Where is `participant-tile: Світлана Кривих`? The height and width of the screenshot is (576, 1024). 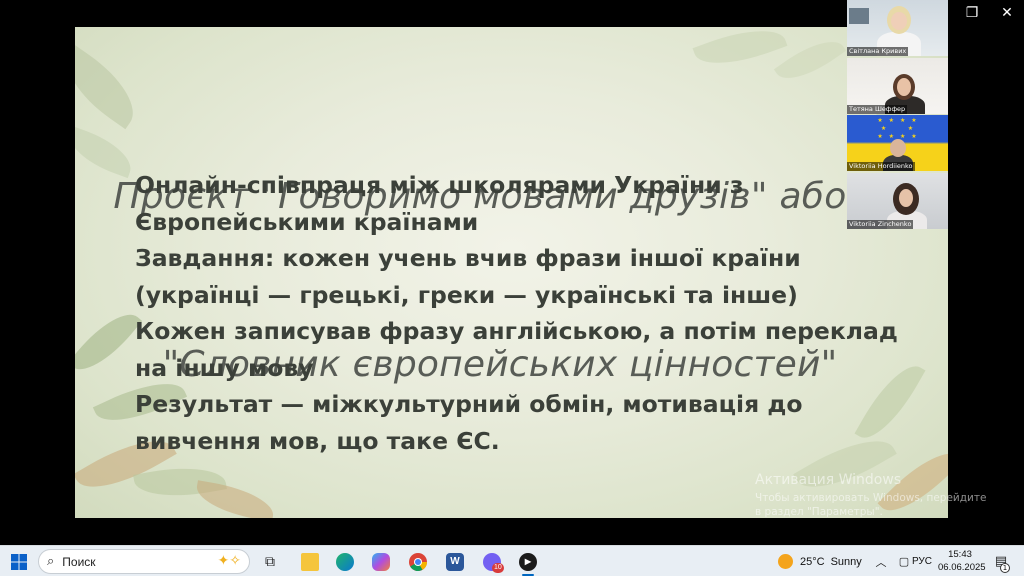 participant-tile: Світлана Кривих is located at coordinates (897, 28).